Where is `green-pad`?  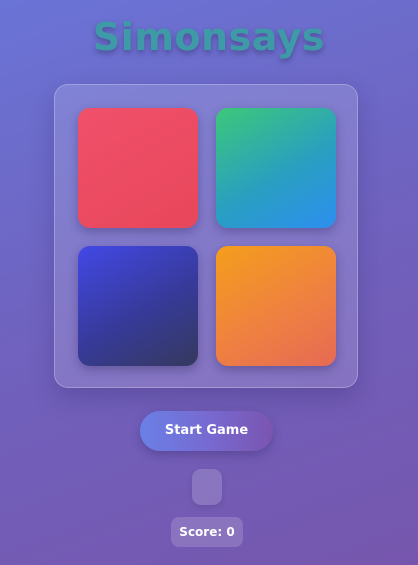
green-pad is located at coordinates (276, 168).